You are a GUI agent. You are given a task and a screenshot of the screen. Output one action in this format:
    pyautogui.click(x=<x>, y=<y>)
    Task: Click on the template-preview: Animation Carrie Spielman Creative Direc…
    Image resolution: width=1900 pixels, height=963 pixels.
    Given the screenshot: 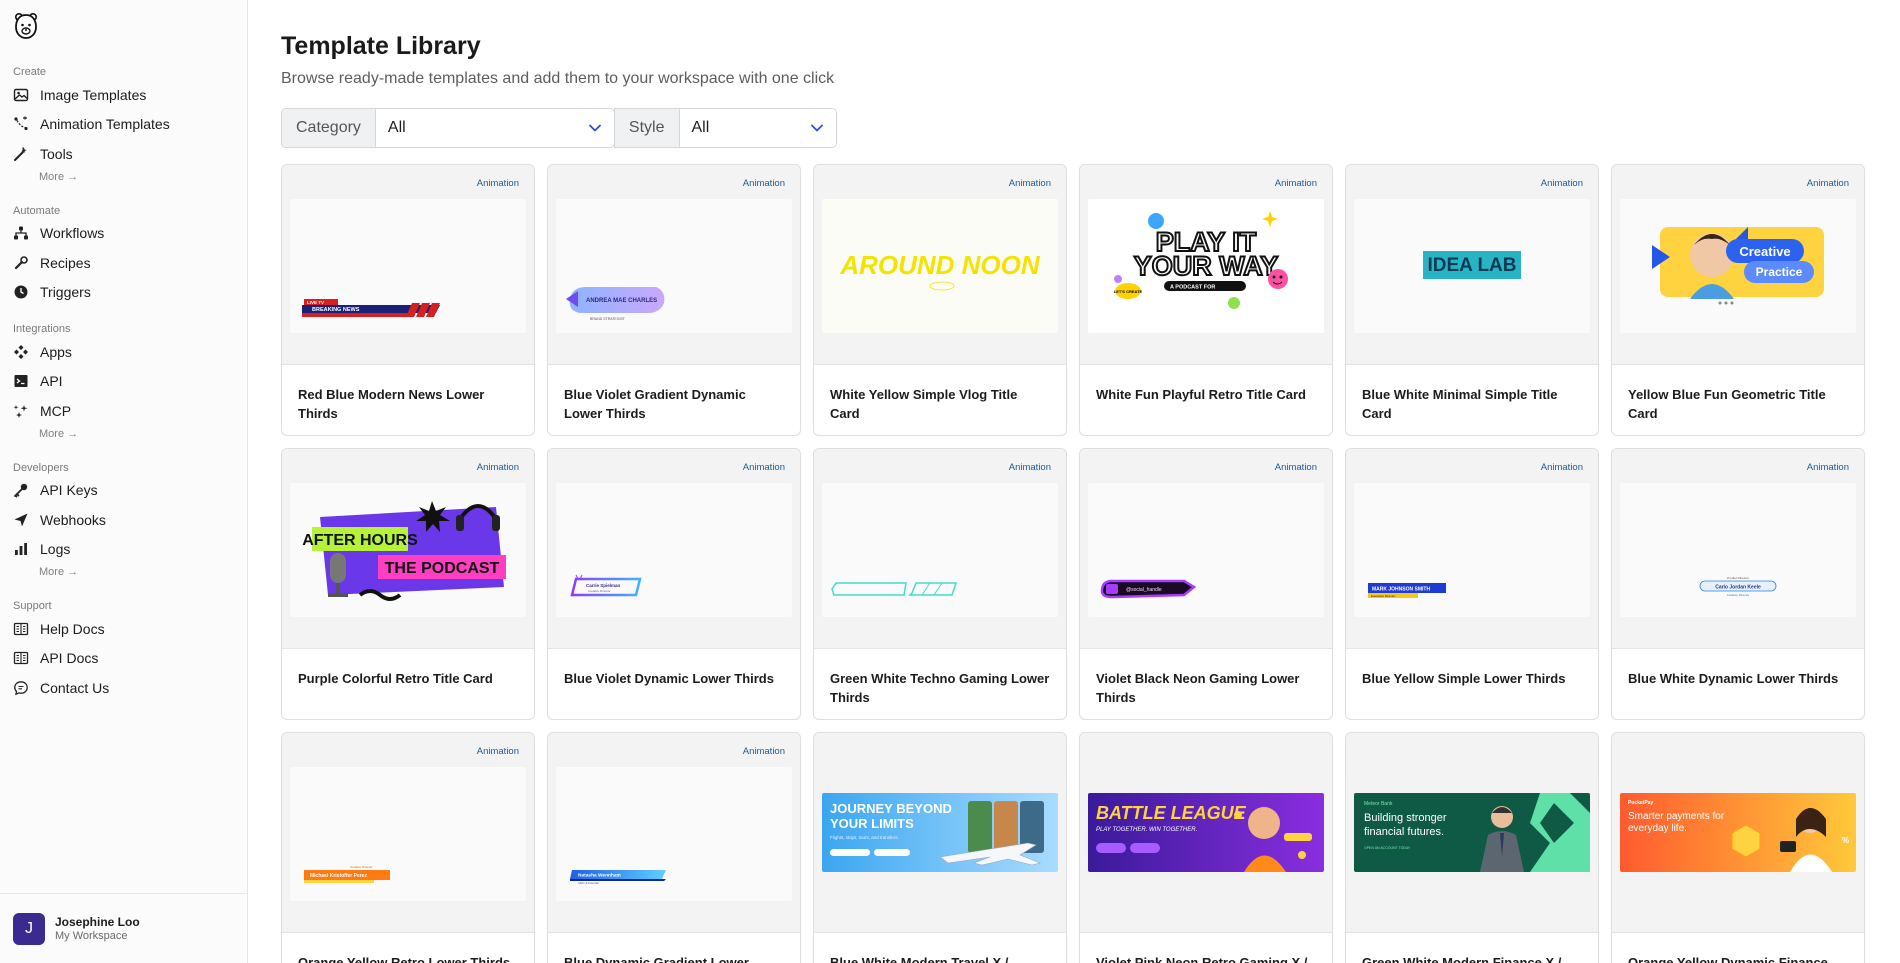 What is the action you would take?
    pyautogui.click(x=674, y=549)
    